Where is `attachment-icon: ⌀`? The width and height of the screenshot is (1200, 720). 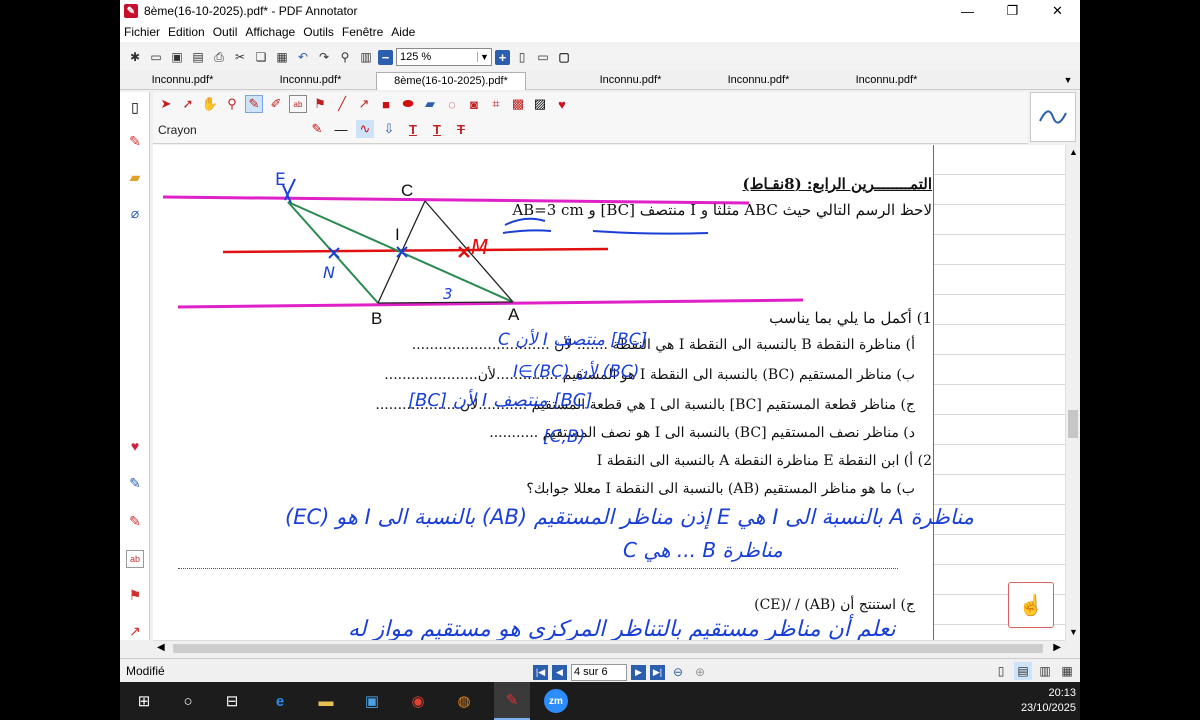
attachment-icon: ⌀ is located at coordinates (135, 213).